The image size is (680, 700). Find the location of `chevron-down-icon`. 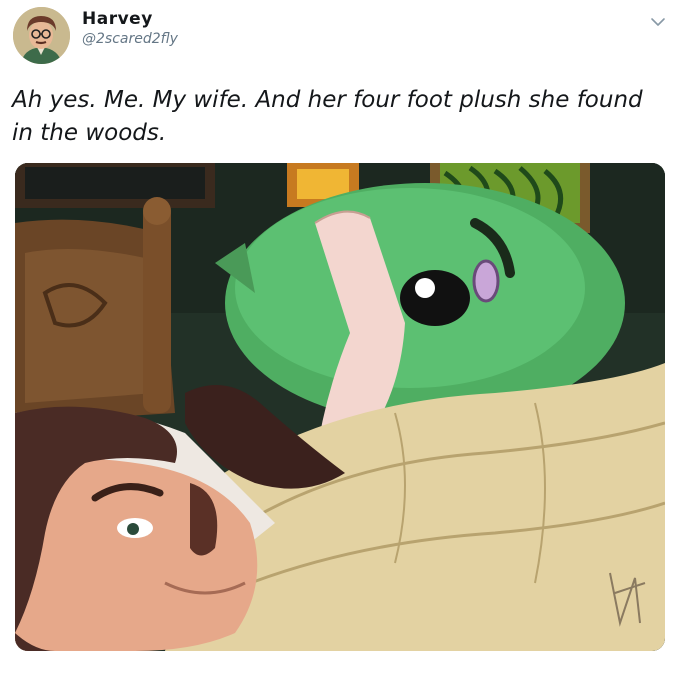

chevron-down-icon is located at coordinates (658, 22).